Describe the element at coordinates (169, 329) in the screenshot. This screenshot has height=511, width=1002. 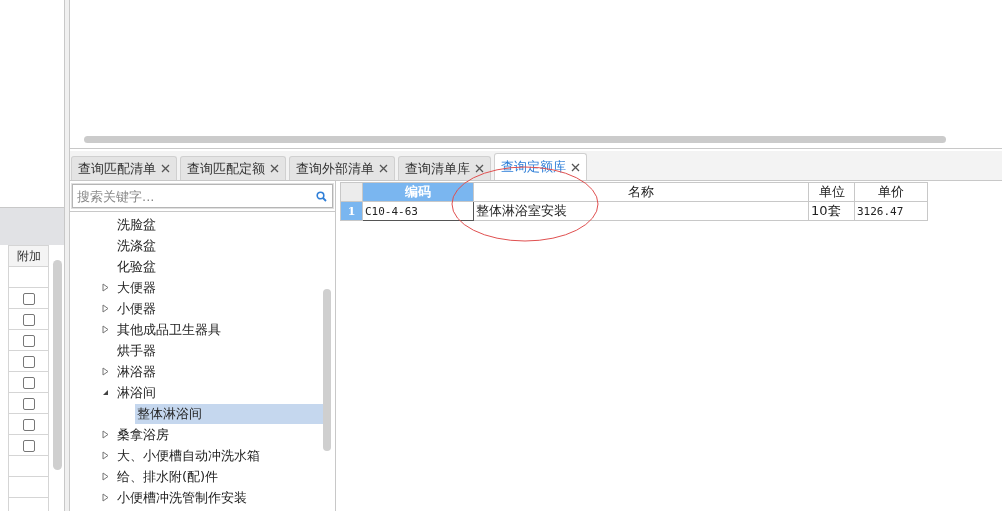
I see `tree-item: 其他成品卫生器具` at that location.